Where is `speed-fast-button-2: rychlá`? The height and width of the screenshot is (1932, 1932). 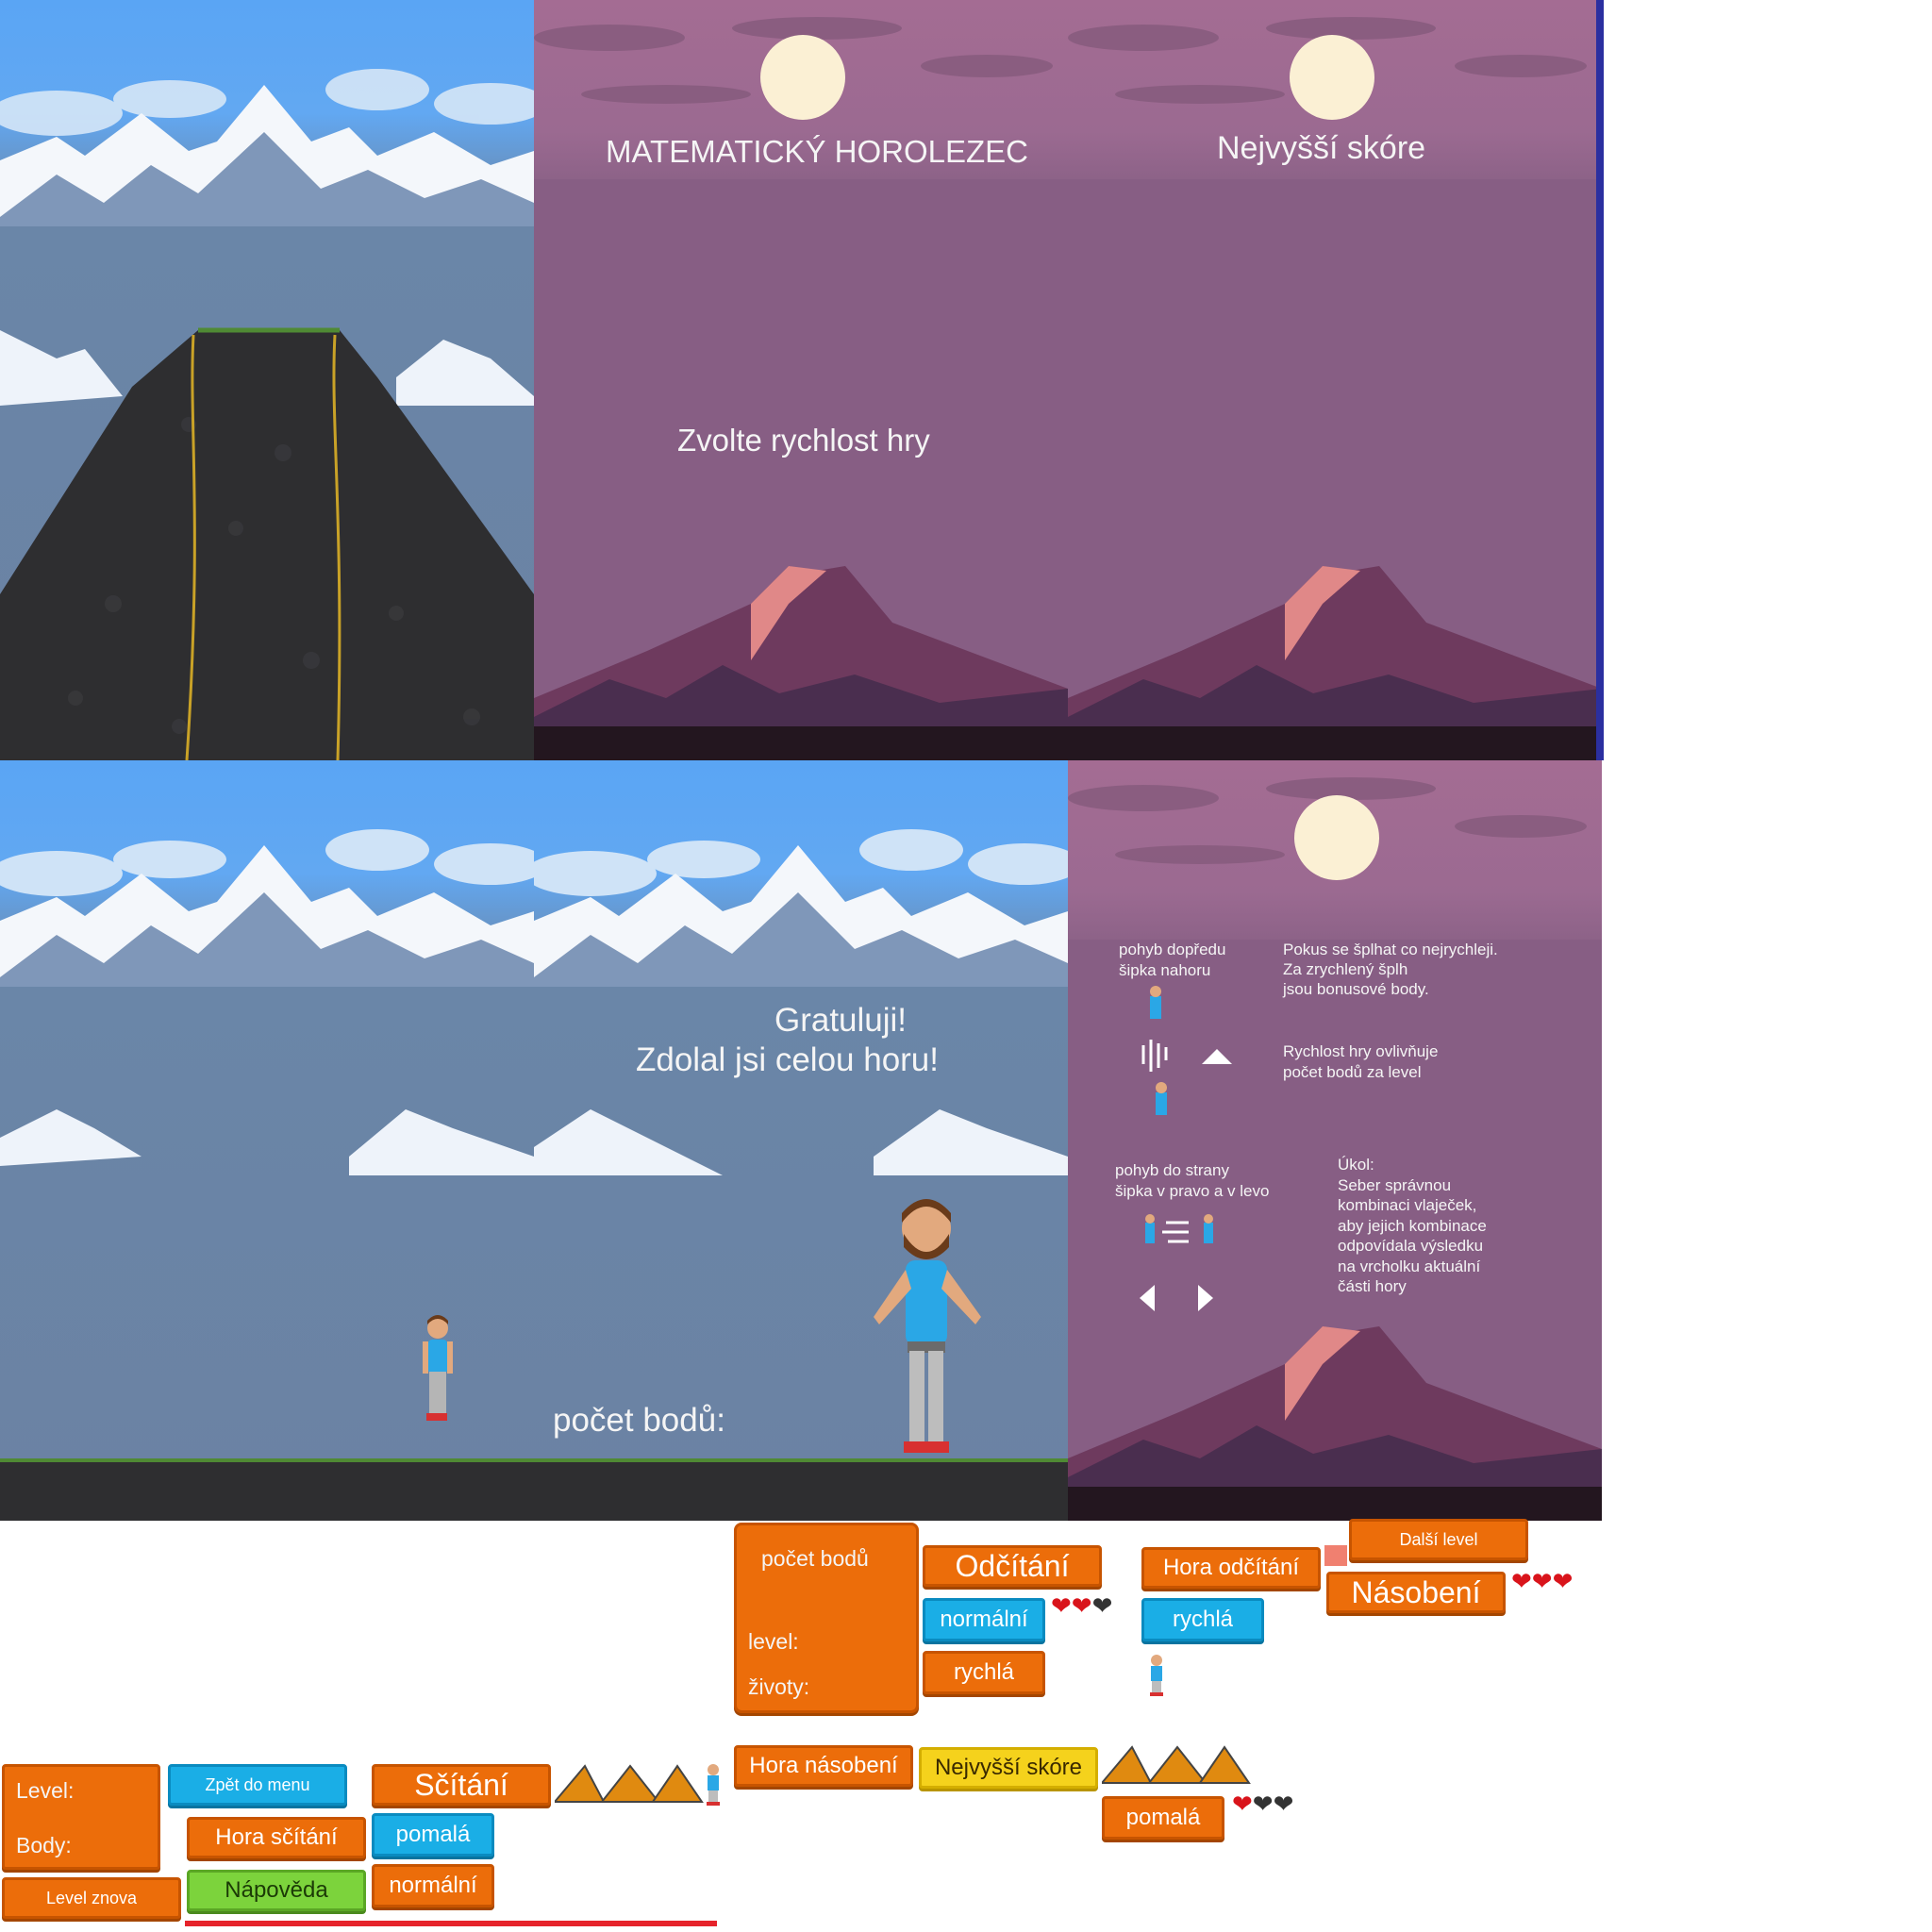 speed-fast-button-2: rychlá is located at coordinates (1202, 1620).